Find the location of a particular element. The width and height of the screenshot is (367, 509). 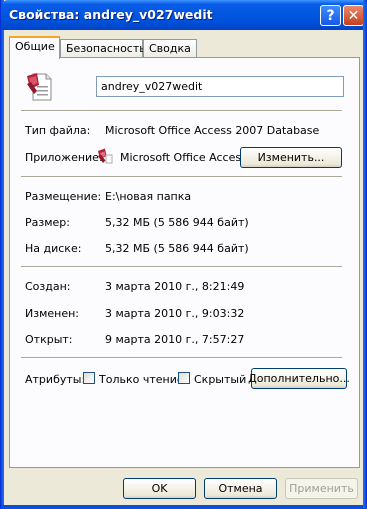

close-icon: ✕ is located at coordinates (353, 15).